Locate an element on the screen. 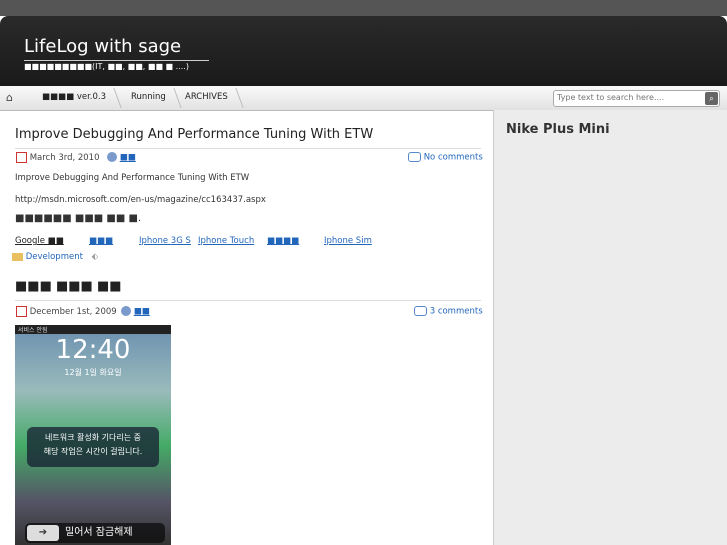 The image size is (727, 545). site-title: LifeLog with sage is located at coordinates (102, 46).